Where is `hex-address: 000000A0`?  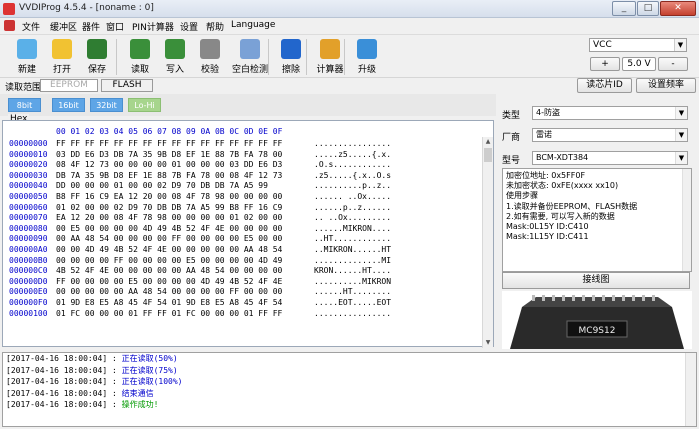
hex-address: 000000A0 is located at coordinates (28, 249).